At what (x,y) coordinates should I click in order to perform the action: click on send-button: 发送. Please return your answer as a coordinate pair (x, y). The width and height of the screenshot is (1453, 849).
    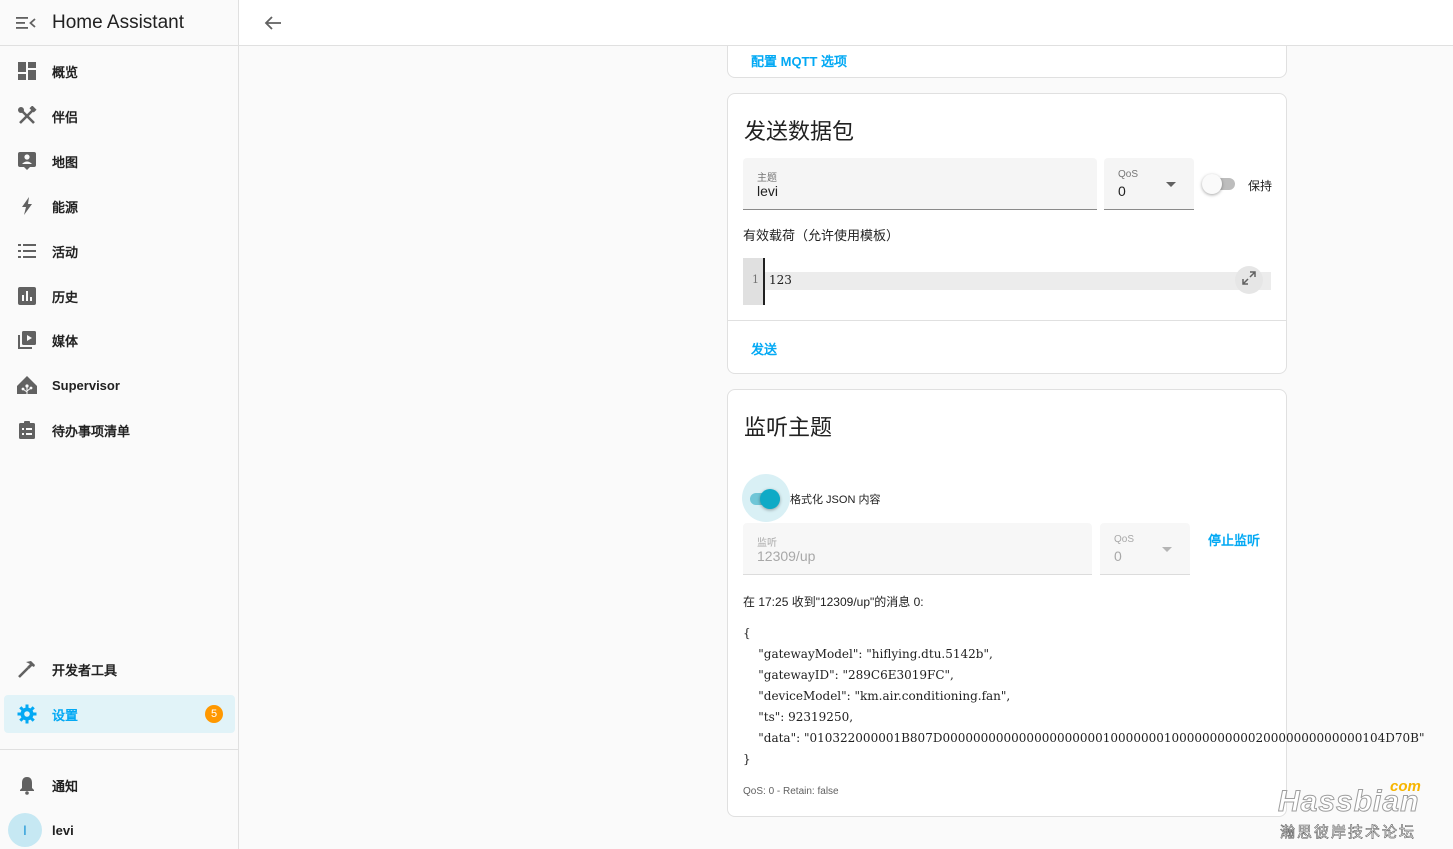
    Looking at the image, I should click on (764, 348).